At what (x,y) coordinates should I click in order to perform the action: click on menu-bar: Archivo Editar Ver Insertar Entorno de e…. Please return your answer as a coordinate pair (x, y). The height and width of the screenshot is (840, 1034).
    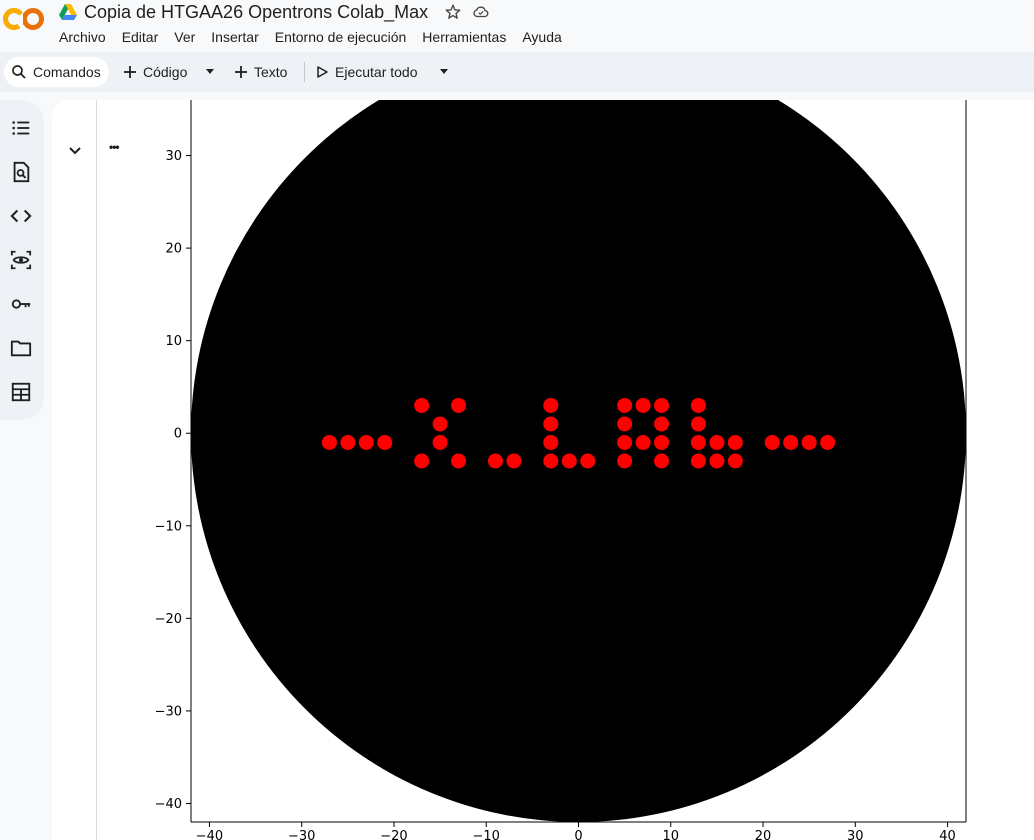
    Looking at the image, I should click on (318, 37).